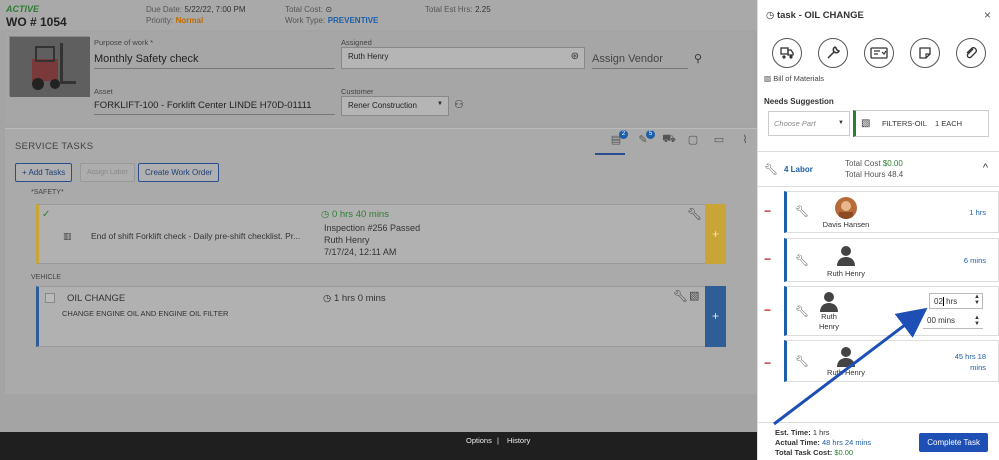 Image resolution: width=999 pixels, height=460 pixels. Describe the element at coordinates (623, 134) in the screenshot. I see `tasks-count-badge: 2` at that location.